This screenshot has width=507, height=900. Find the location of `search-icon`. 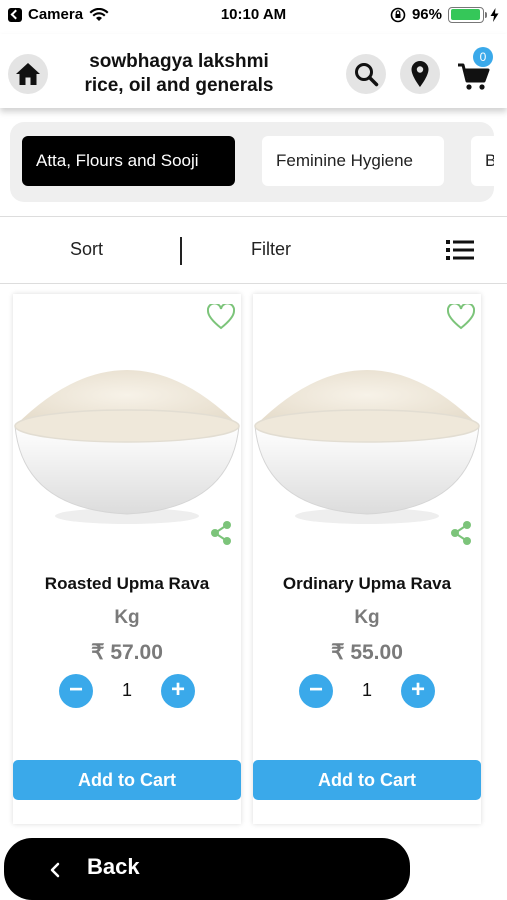

search-icon is located at coordinates (367, 75).